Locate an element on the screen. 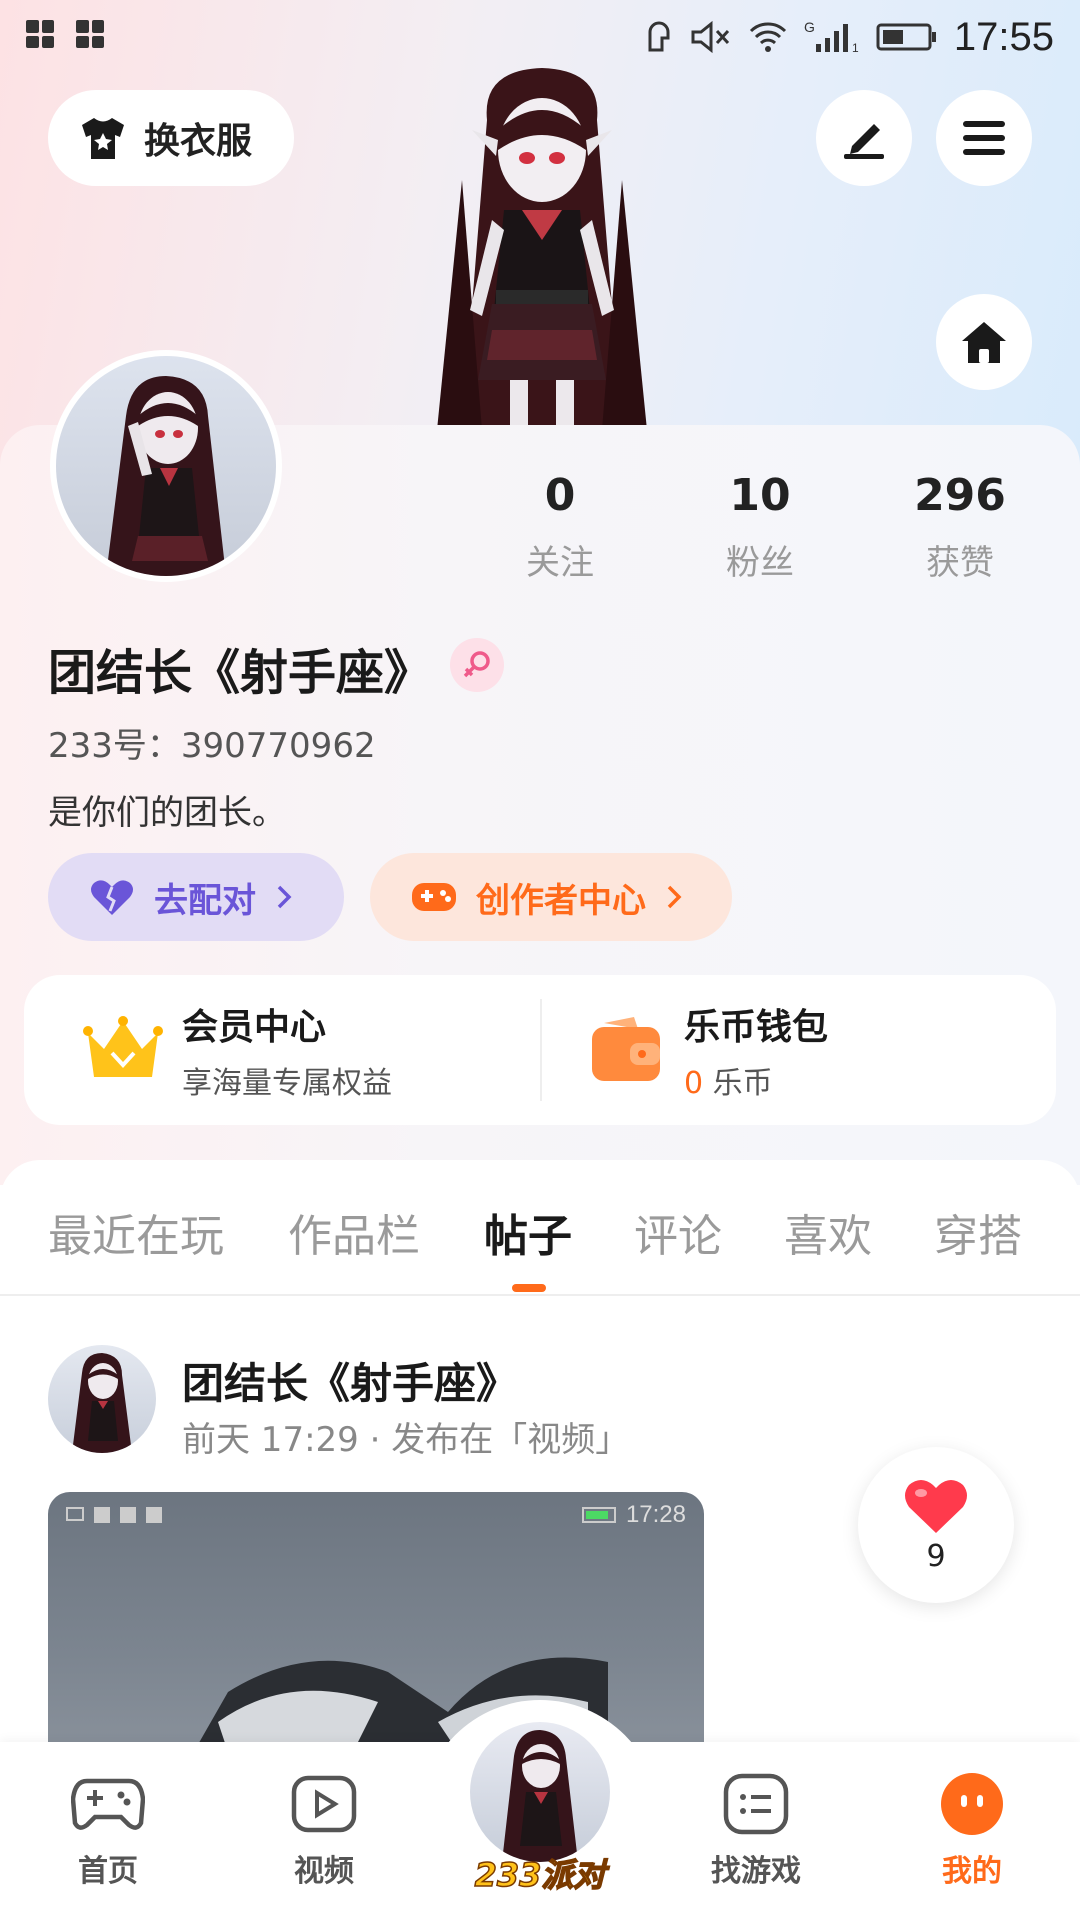 The image size is (1080, 1920). post-author-avatar is located at coordinates (102, 1399).